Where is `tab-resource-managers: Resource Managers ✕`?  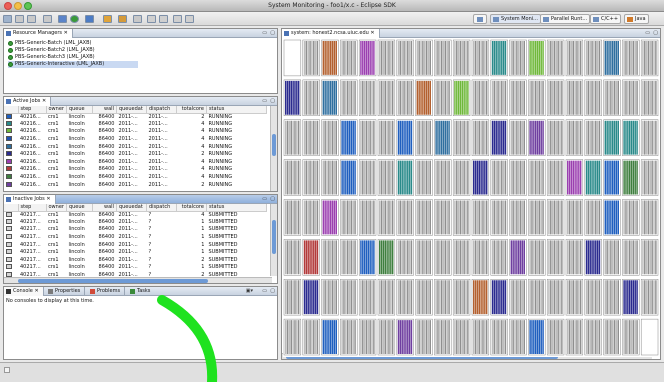
tab-resource-managers: Resource Managers ✕ is located at coordinates (38, 33).